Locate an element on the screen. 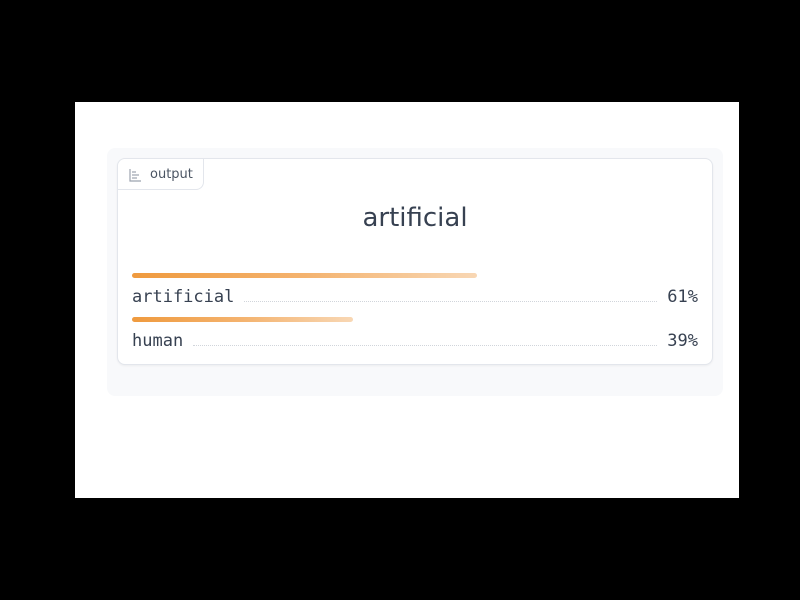  bar-chart-icon is located at coordinates (135, 174).